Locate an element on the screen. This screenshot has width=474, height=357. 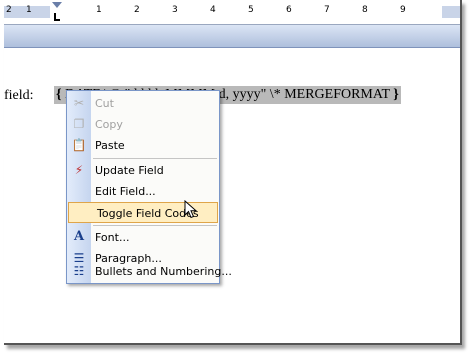
update-field-icon: ⚡ is located at coordinates (79, 170).